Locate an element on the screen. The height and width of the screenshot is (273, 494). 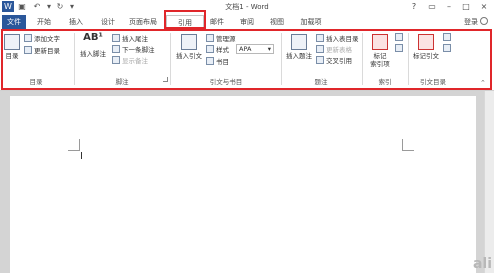
sign-in-link: 登录 is located at coordinates (471, 22).